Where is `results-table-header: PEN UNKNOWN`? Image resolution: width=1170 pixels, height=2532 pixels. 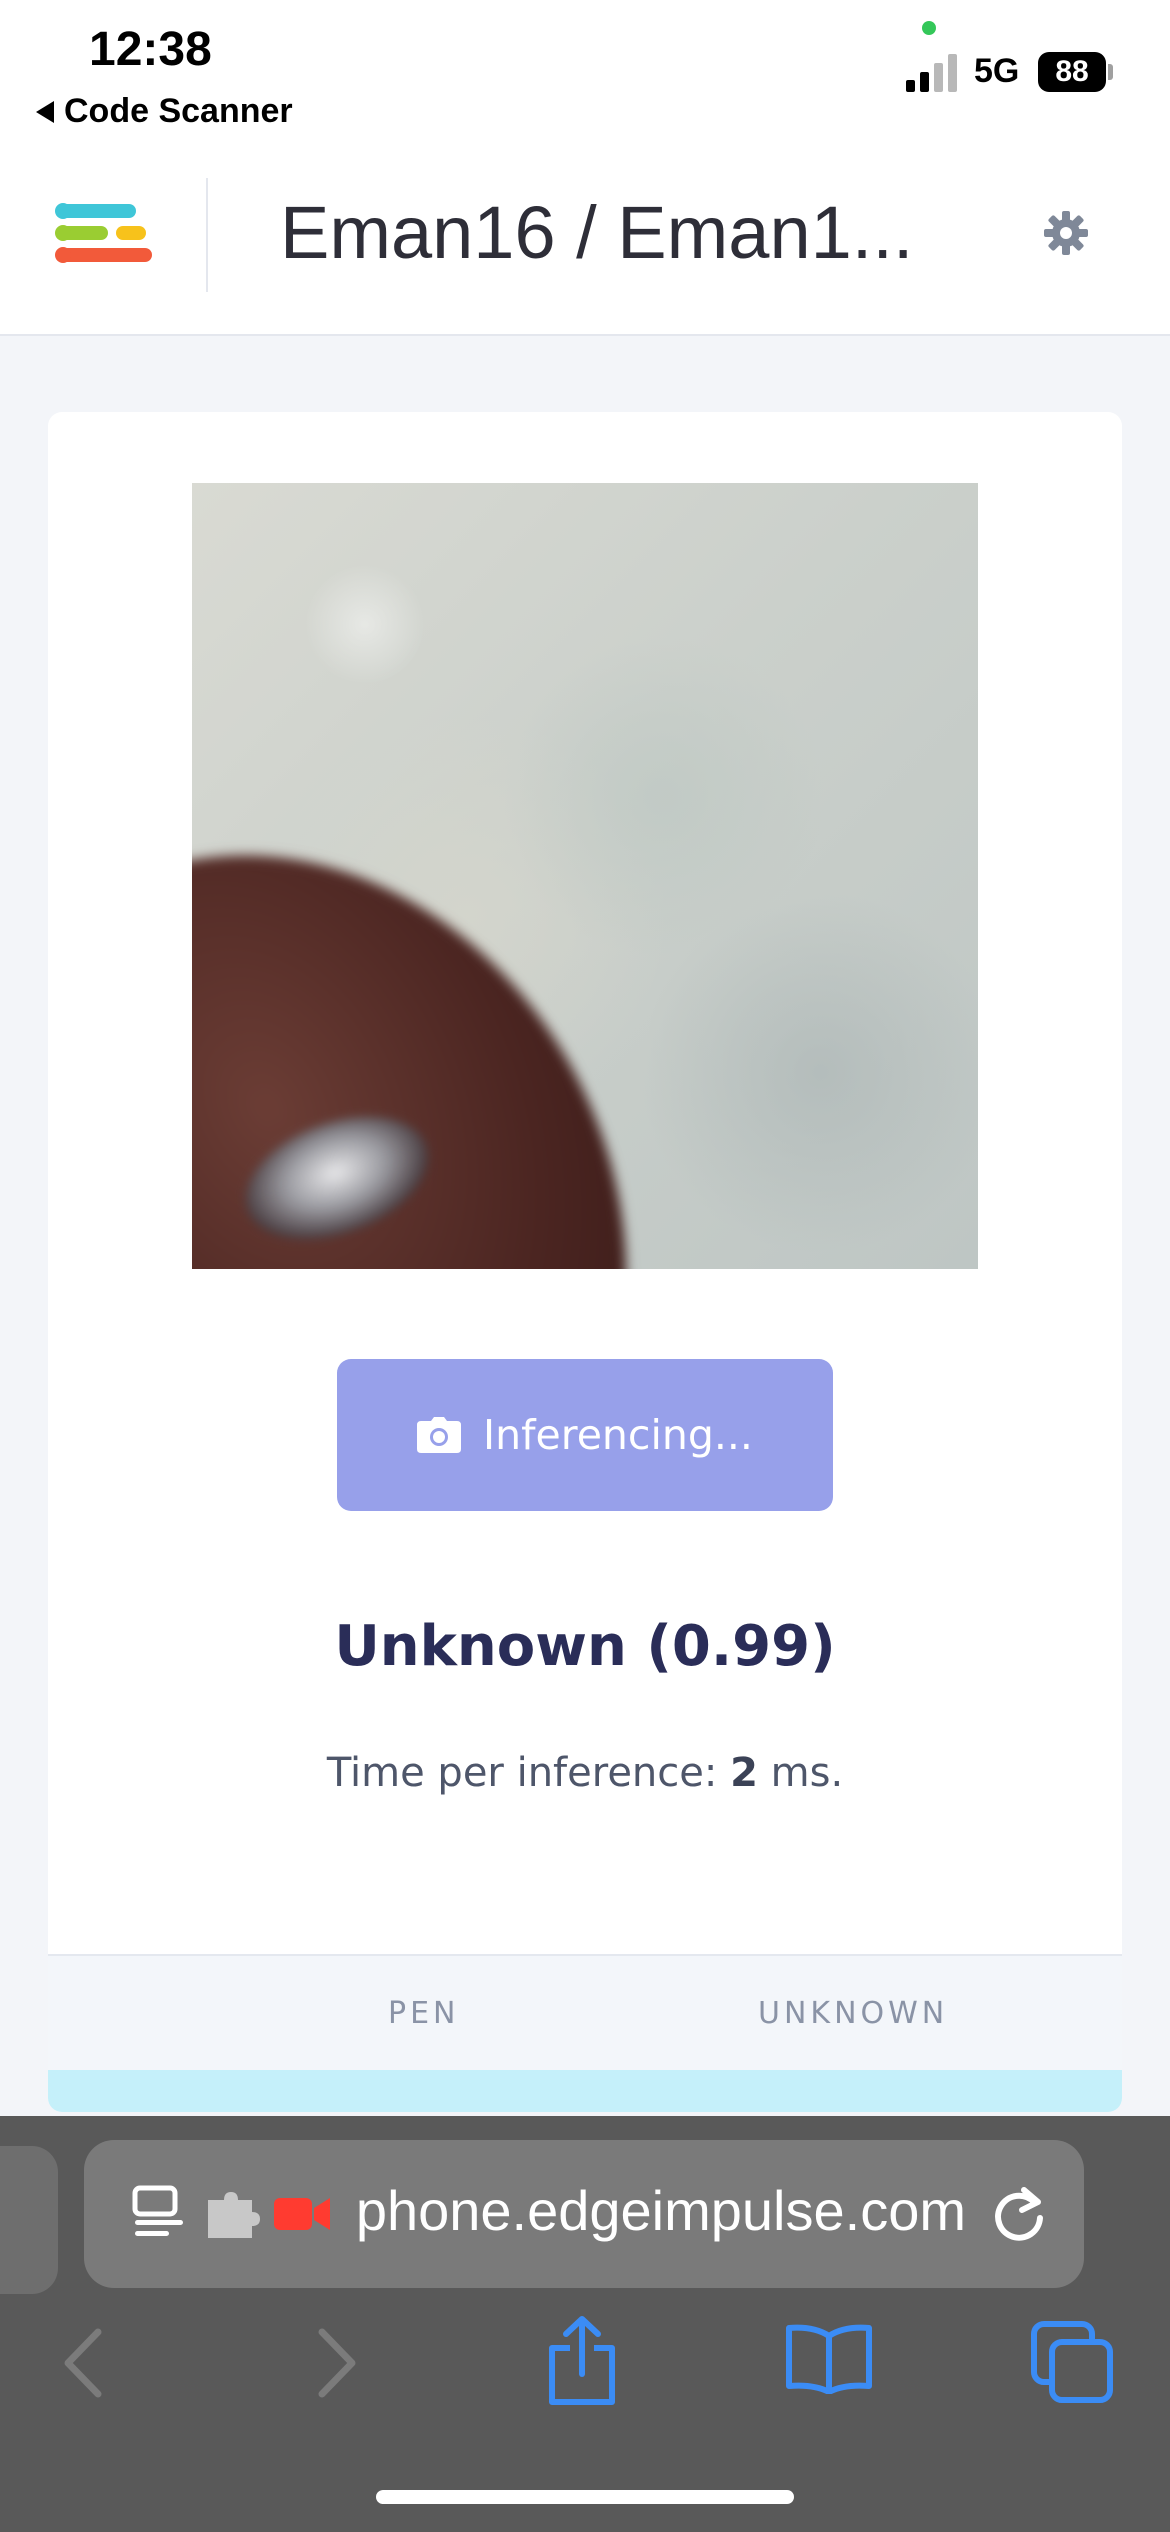 results-table-header: PEN UNKNOWN is located at coordinates (585, 2013).